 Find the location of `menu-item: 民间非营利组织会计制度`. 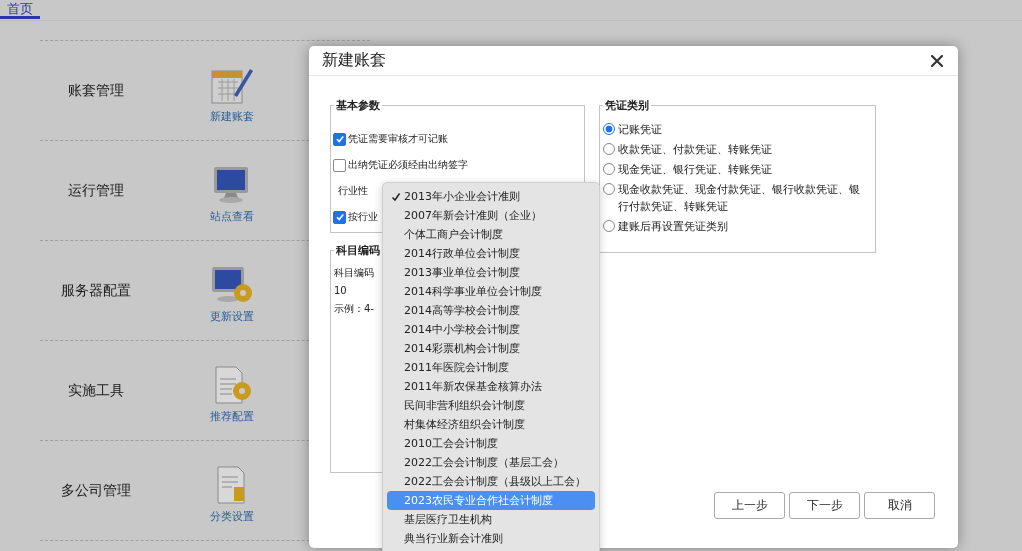

menu-item: 民间非营利组织会计制度 is located at coordinates (491, 405).